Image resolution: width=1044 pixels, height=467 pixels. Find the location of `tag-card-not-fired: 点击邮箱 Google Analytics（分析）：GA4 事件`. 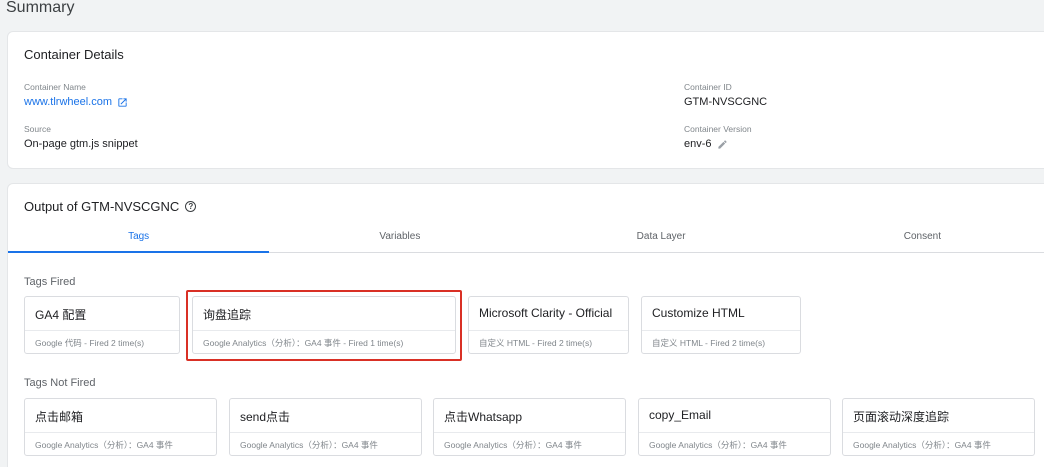

tag-card-not-fired: 点击邮箱 Google Analytics（分析）：GA4 事件 is located at coordinates (120, 427).